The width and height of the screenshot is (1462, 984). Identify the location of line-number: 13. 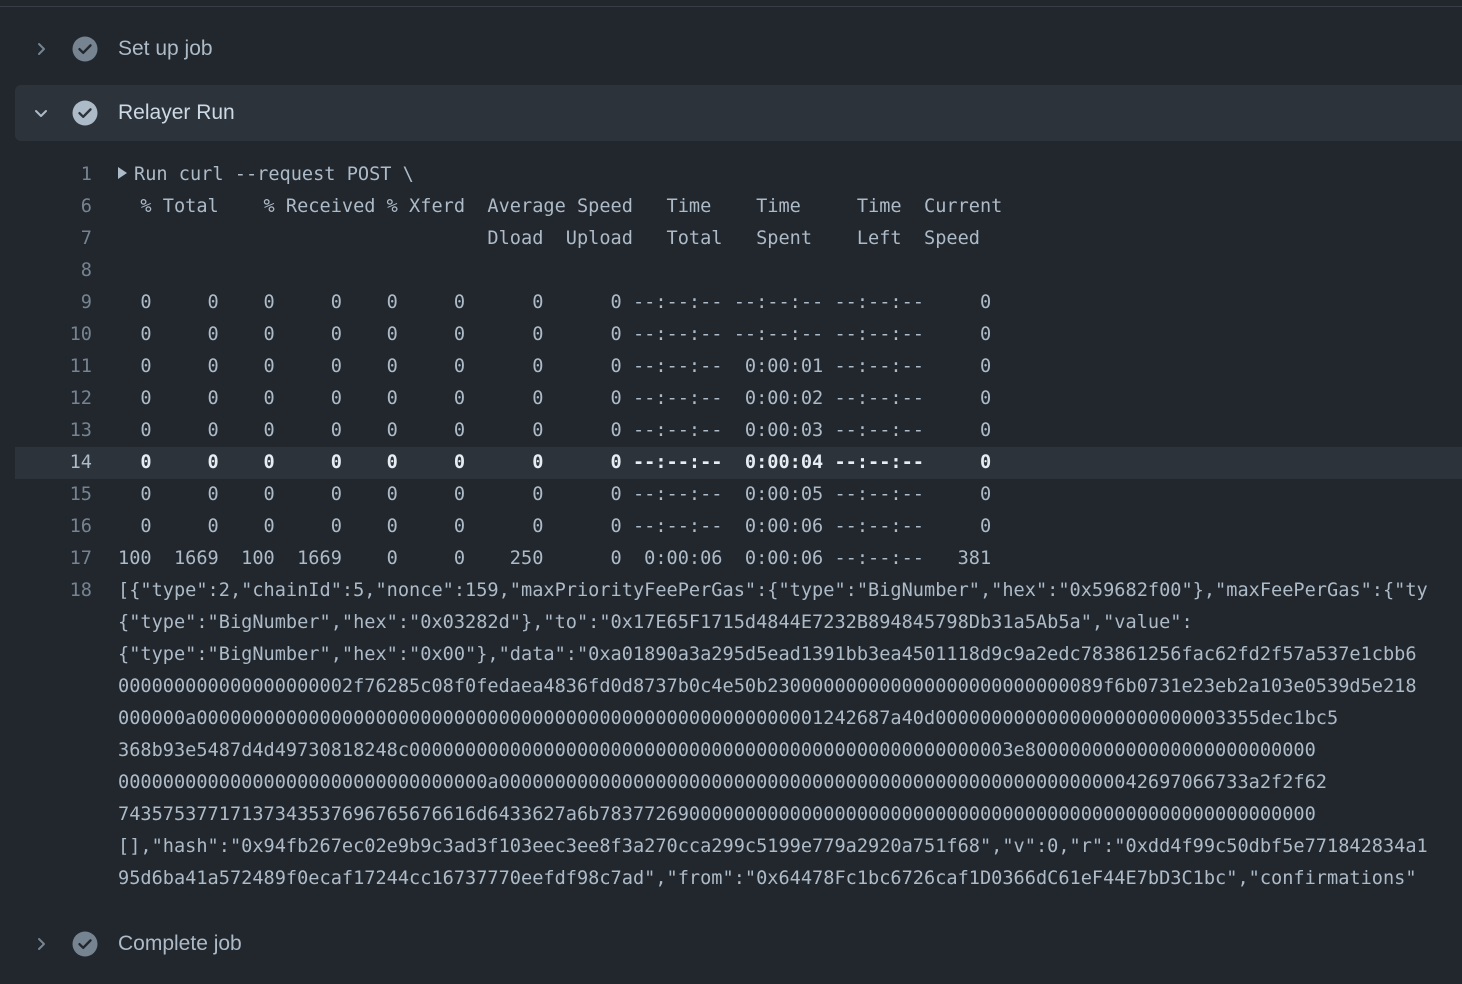
(53, 431).